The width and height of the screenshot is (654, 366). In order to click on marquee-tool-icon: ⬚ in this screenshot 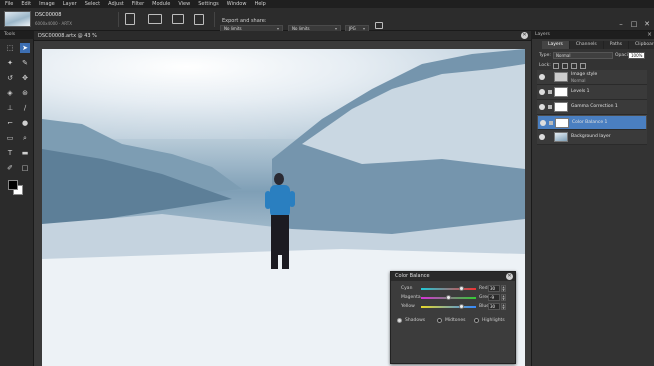, I will do `click(10, 48)`.